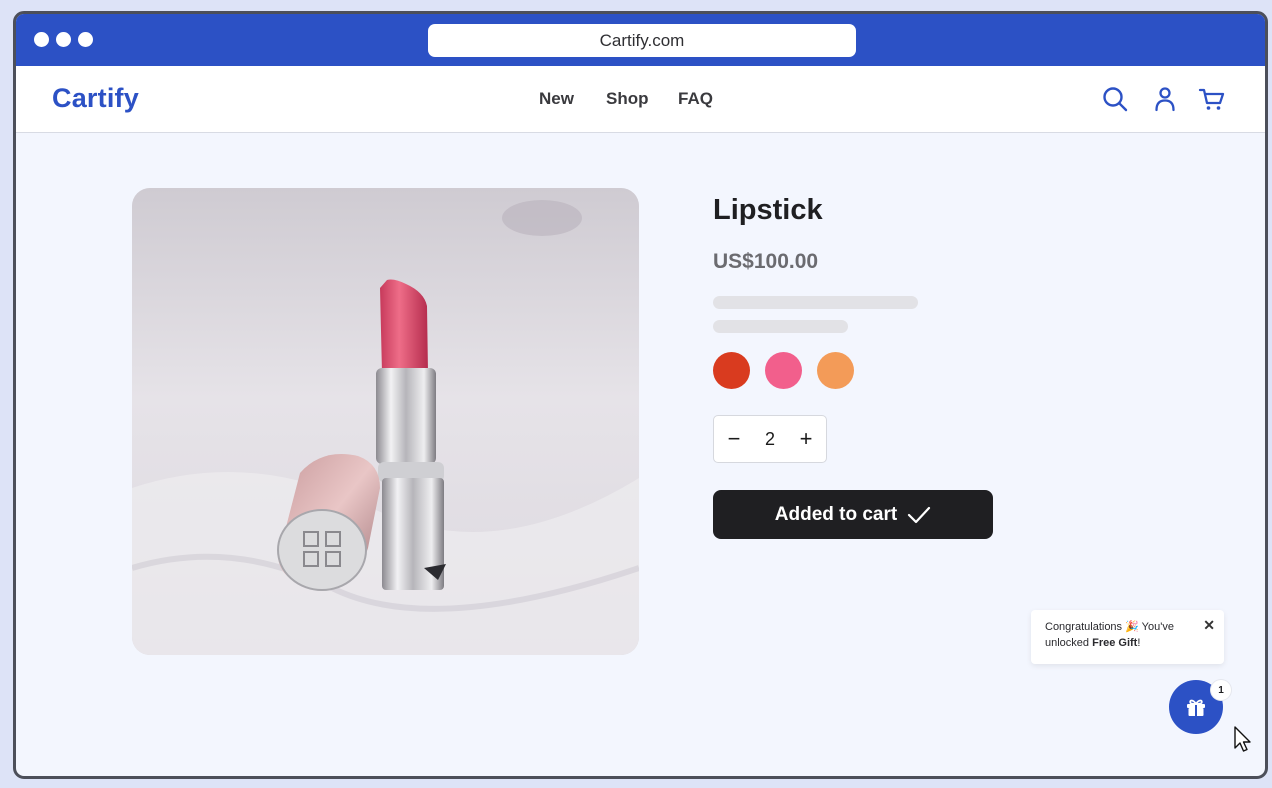  What do you see at coordinates (556, 99) in the screenshot?
I see `nav-link-new: New` at bounding box center [556, 99].